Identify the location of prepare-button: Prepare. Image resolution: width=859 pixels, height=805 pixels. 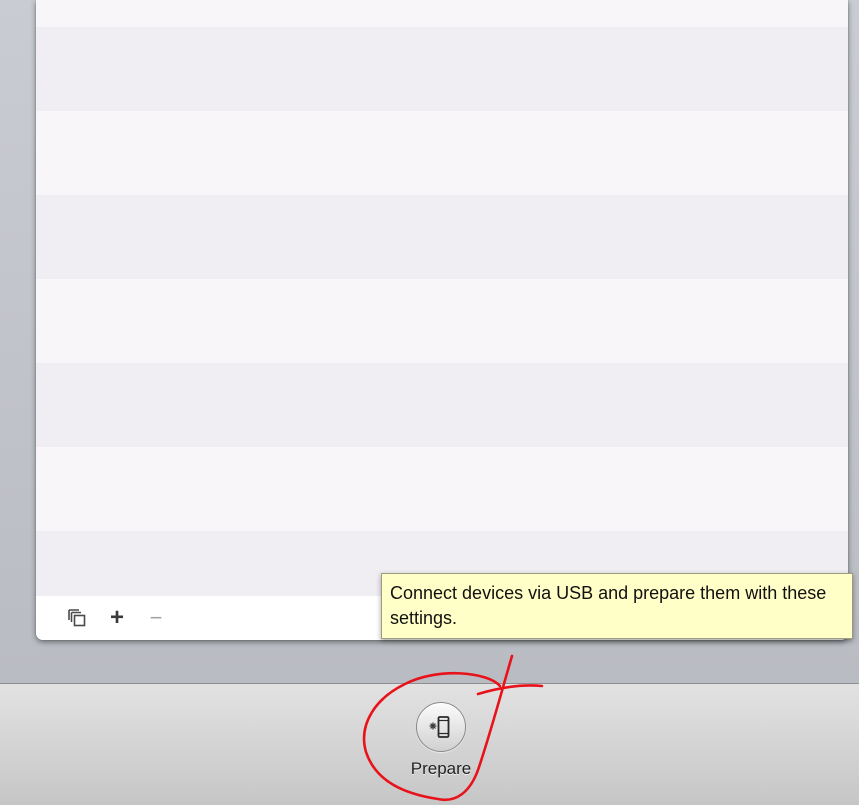
(441, 741).